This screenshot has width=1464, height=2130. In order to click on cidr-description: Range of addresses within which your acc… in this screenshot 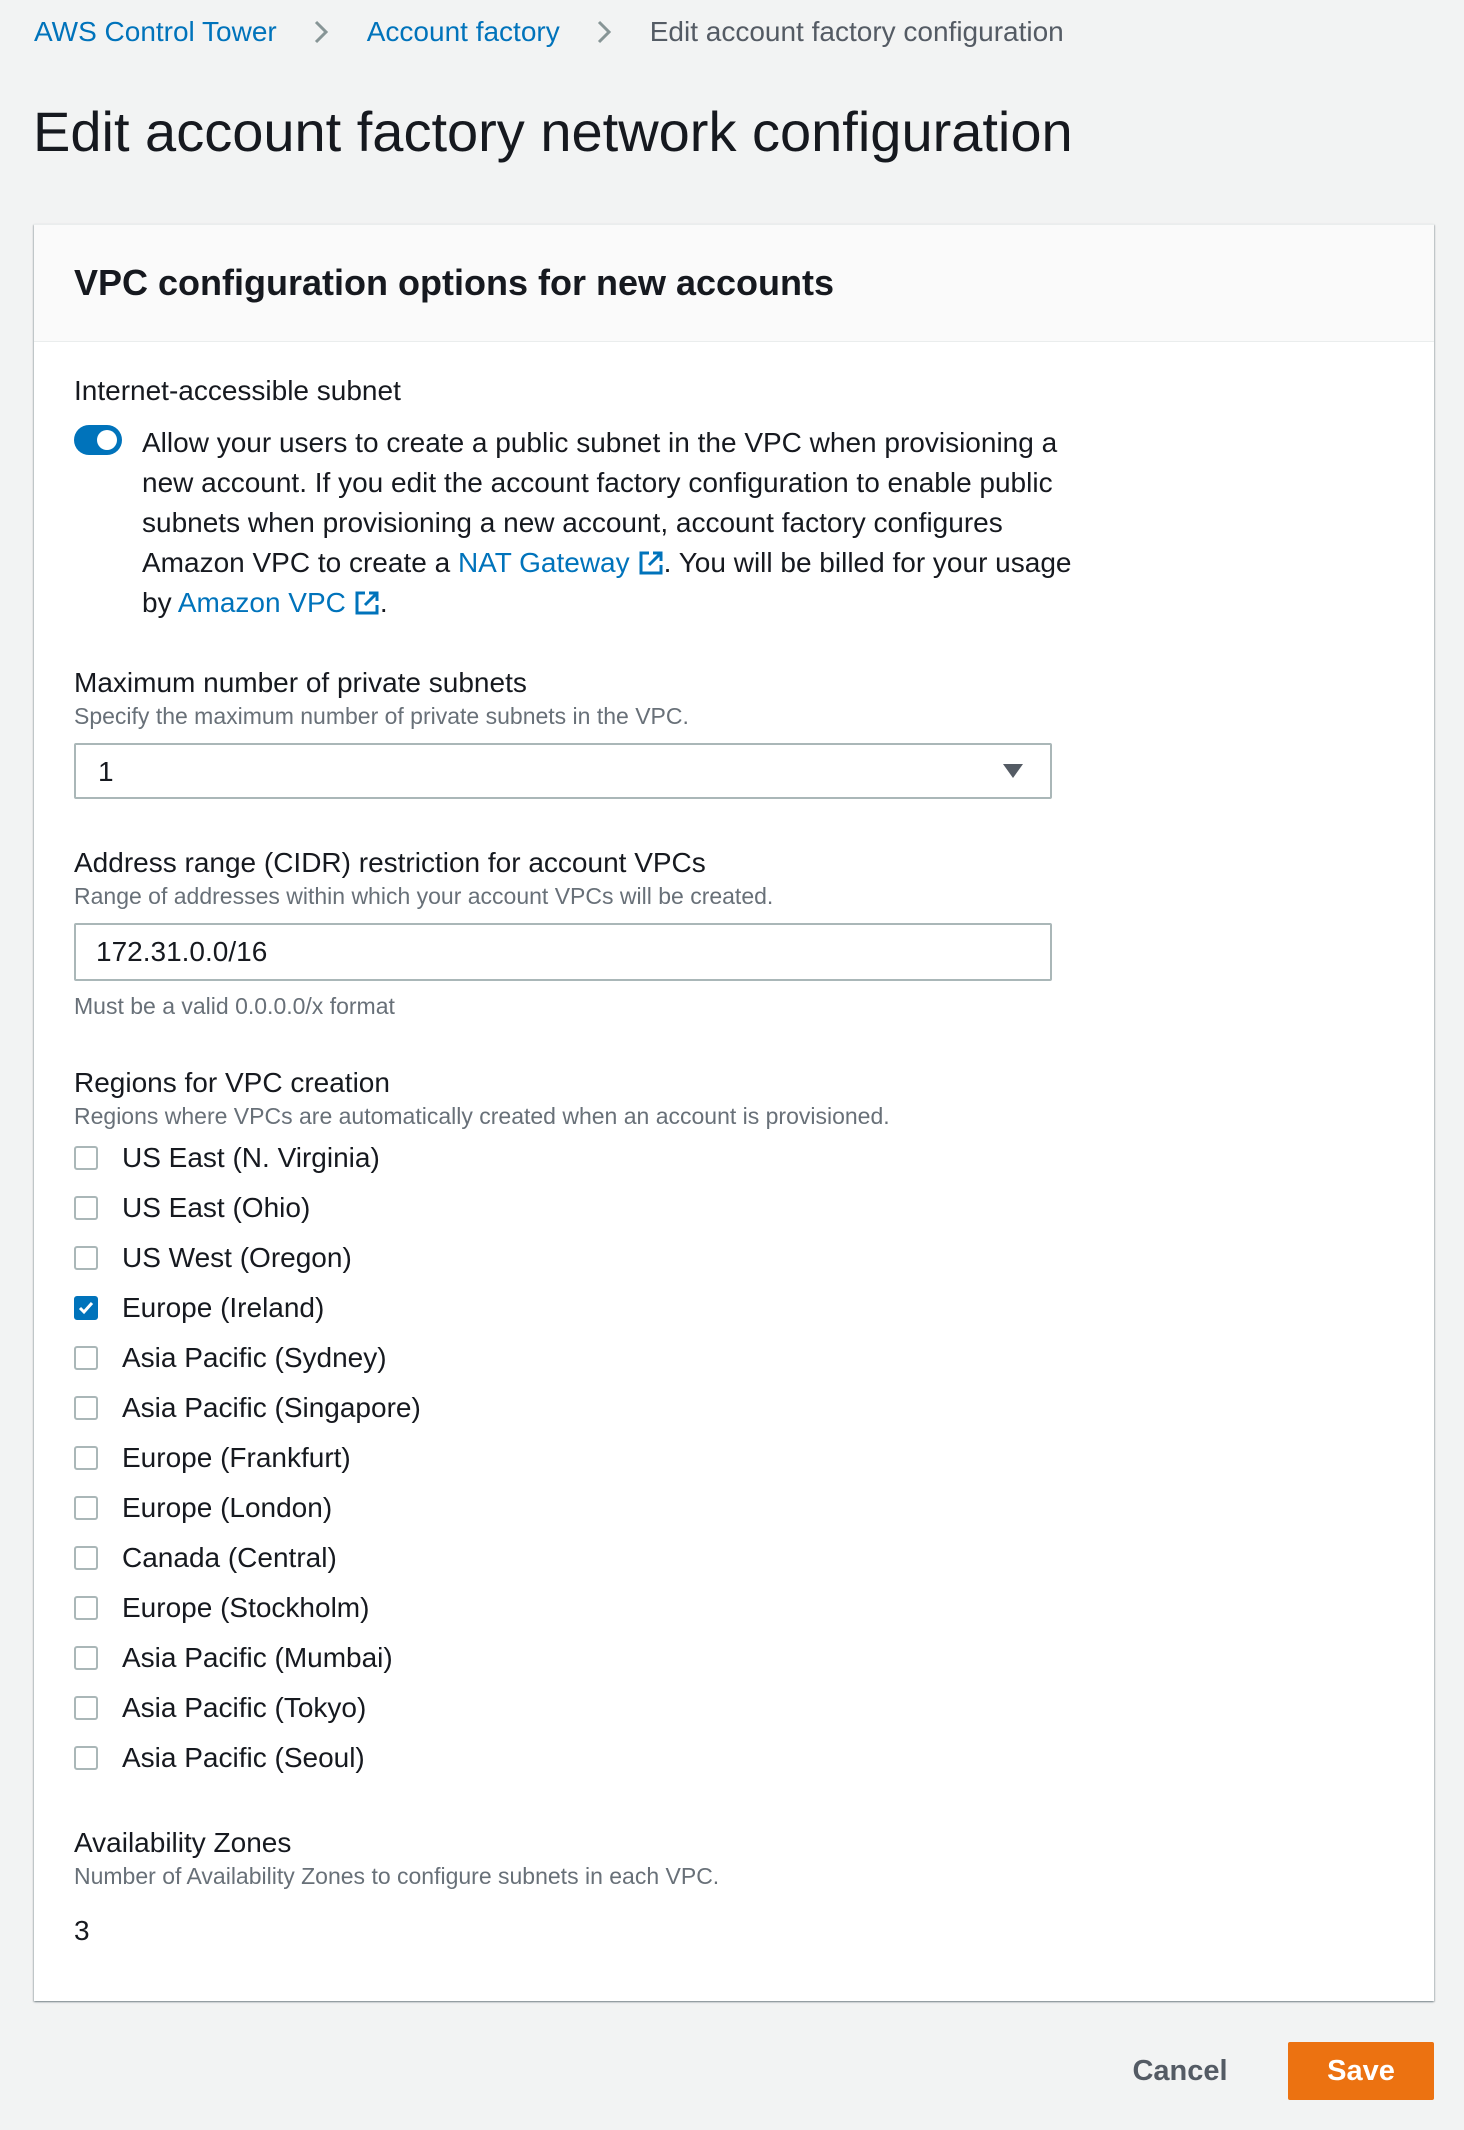, I will do `click(424, 896)`.